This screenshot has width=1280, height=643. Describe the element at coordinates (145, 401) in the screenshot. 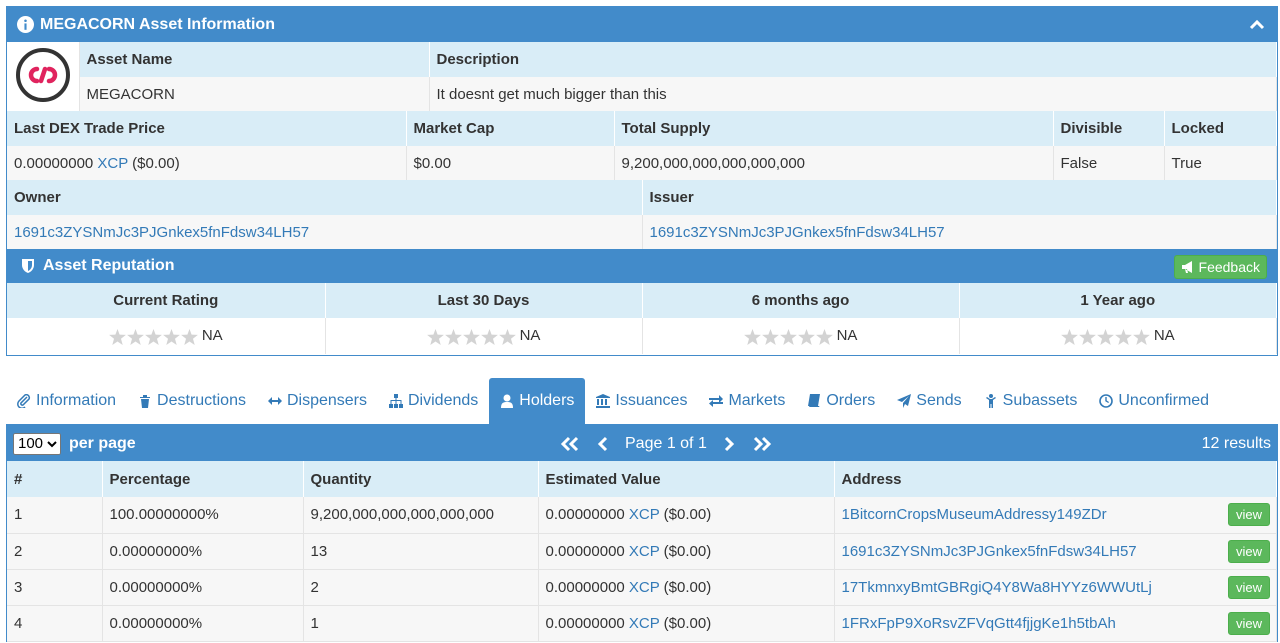

I see `trash-icon` at that location.